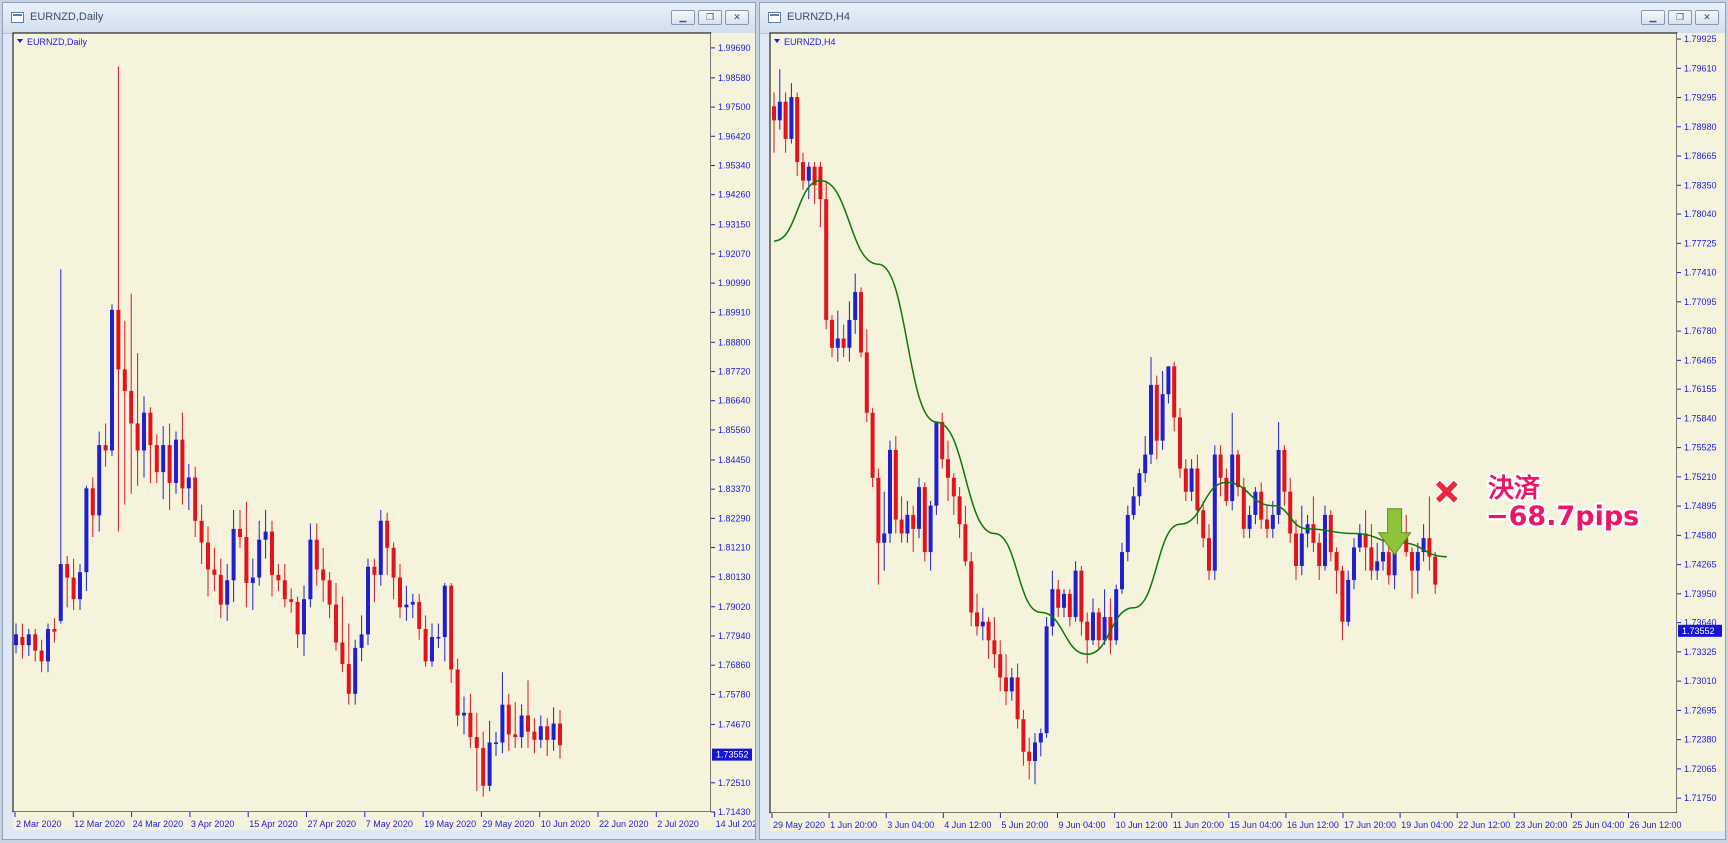 This screenshot has width=1728, height=843. I want to click on x-tick-label: 3 Jun 04:00, so click(910, 825).